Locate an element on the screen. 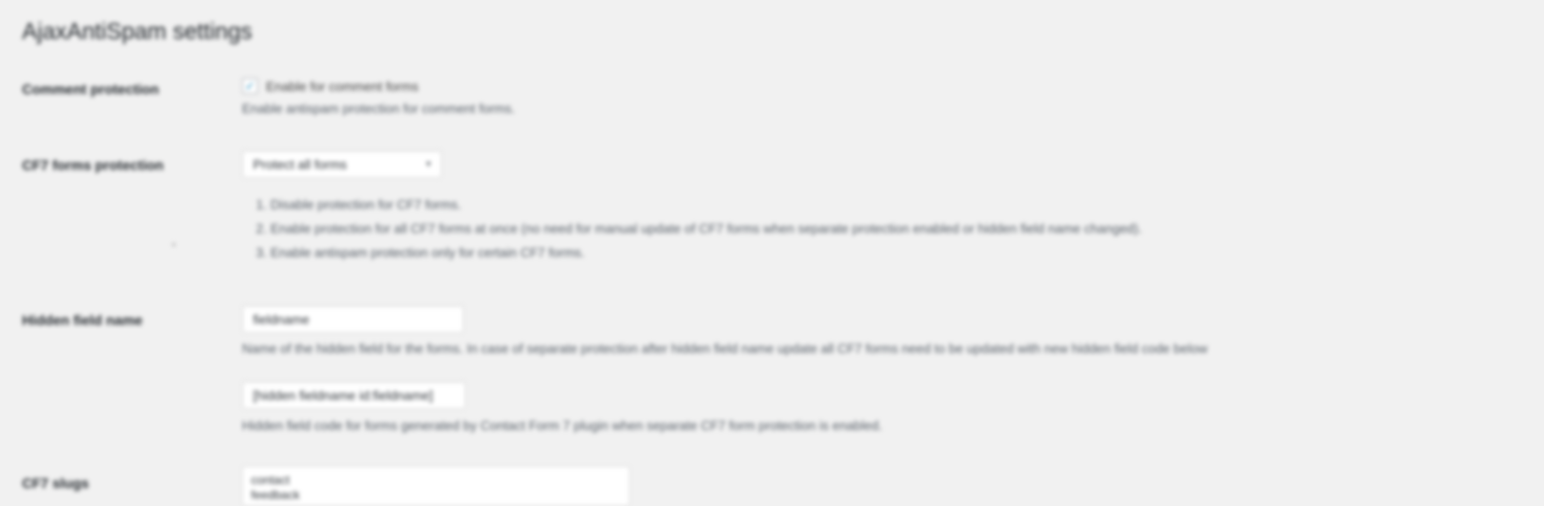 This screenshot has height=506, width=1544. cf7-slugs-label: CF7 slugs is located at coordinates (55, 483).